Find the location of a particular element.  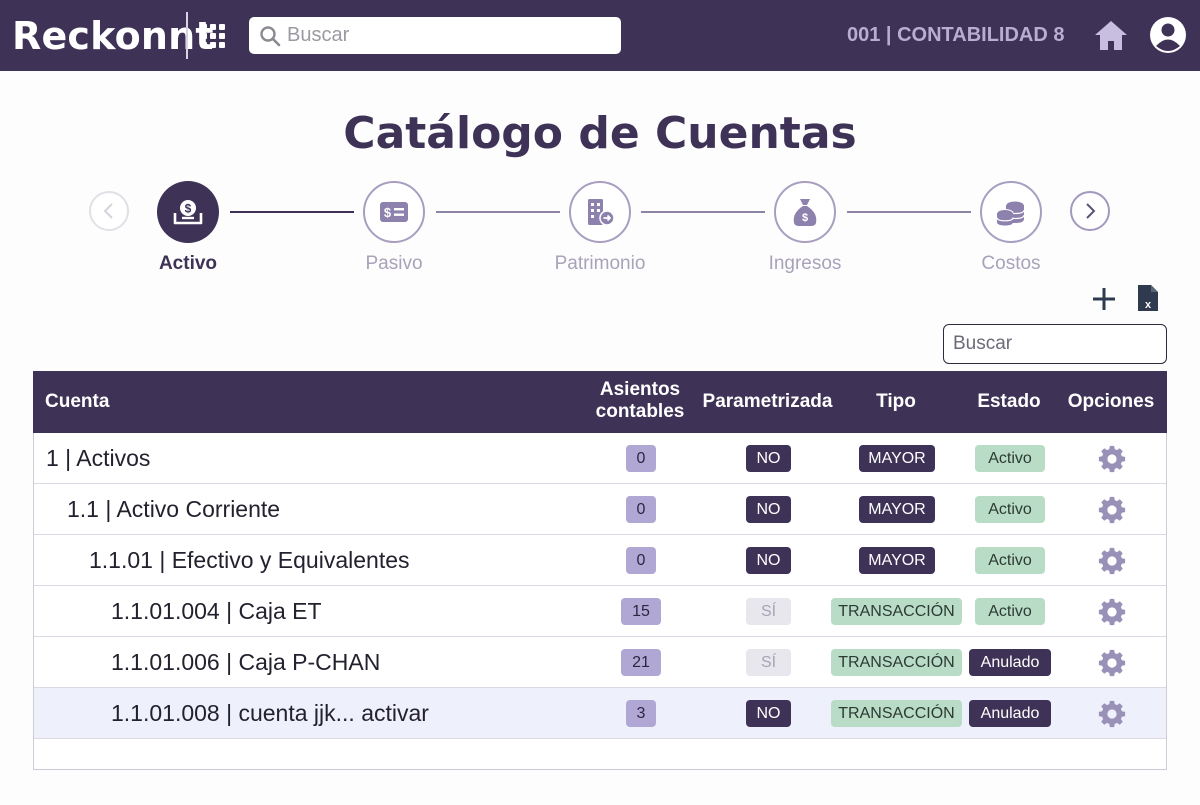

step-label-patrimonio: Patrimonio is located at coordinates (600, 263).